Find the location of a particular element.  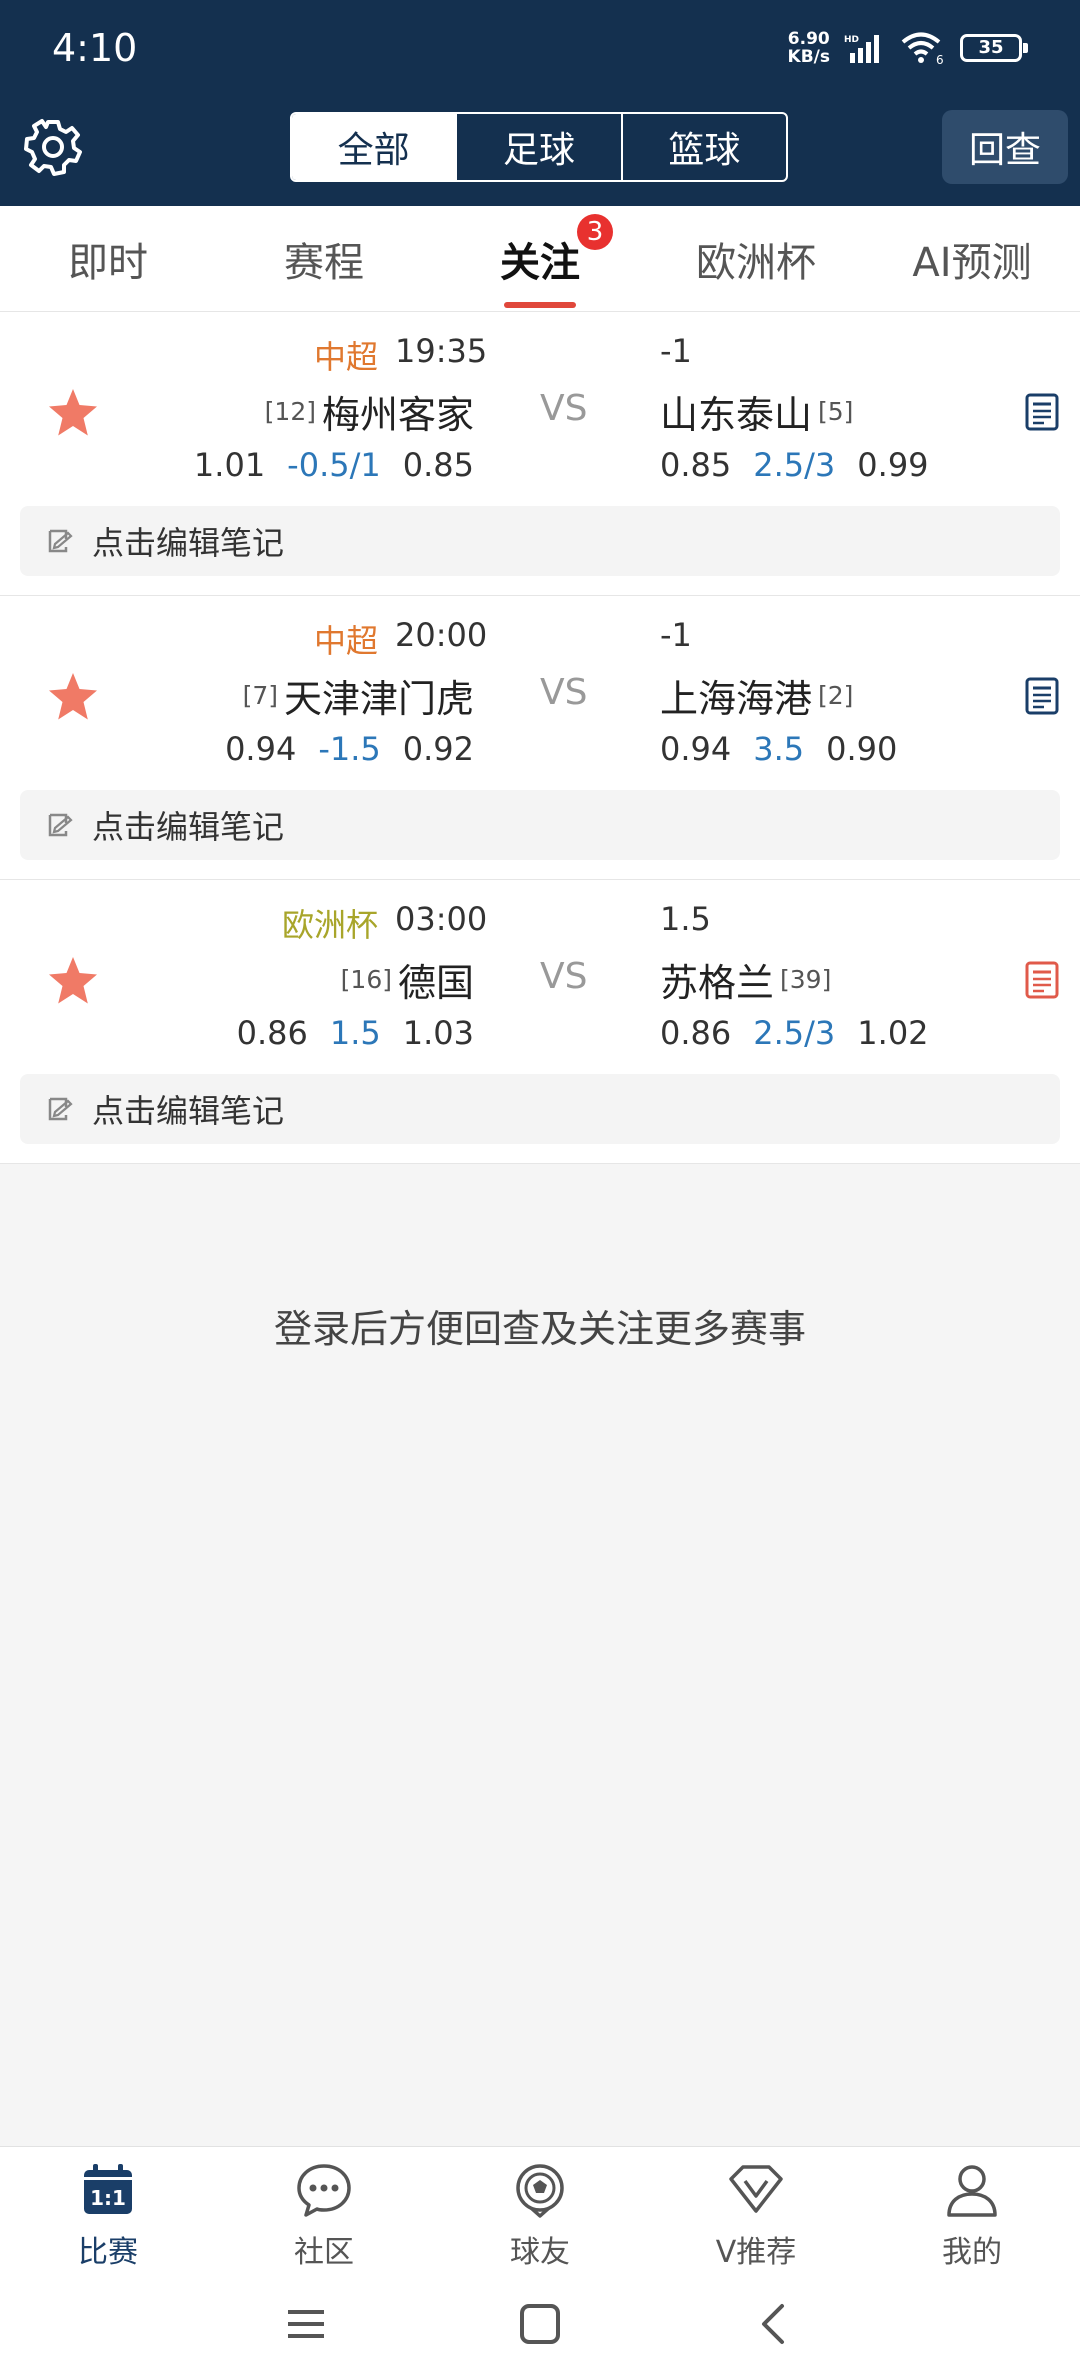

home-team-name: 德国 is located at coordinates (435, 983).